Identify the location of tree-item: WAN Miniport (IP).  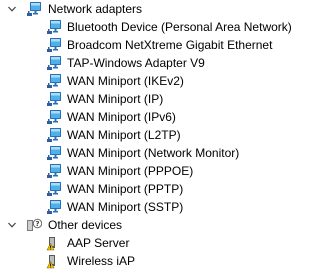
(148, 99).